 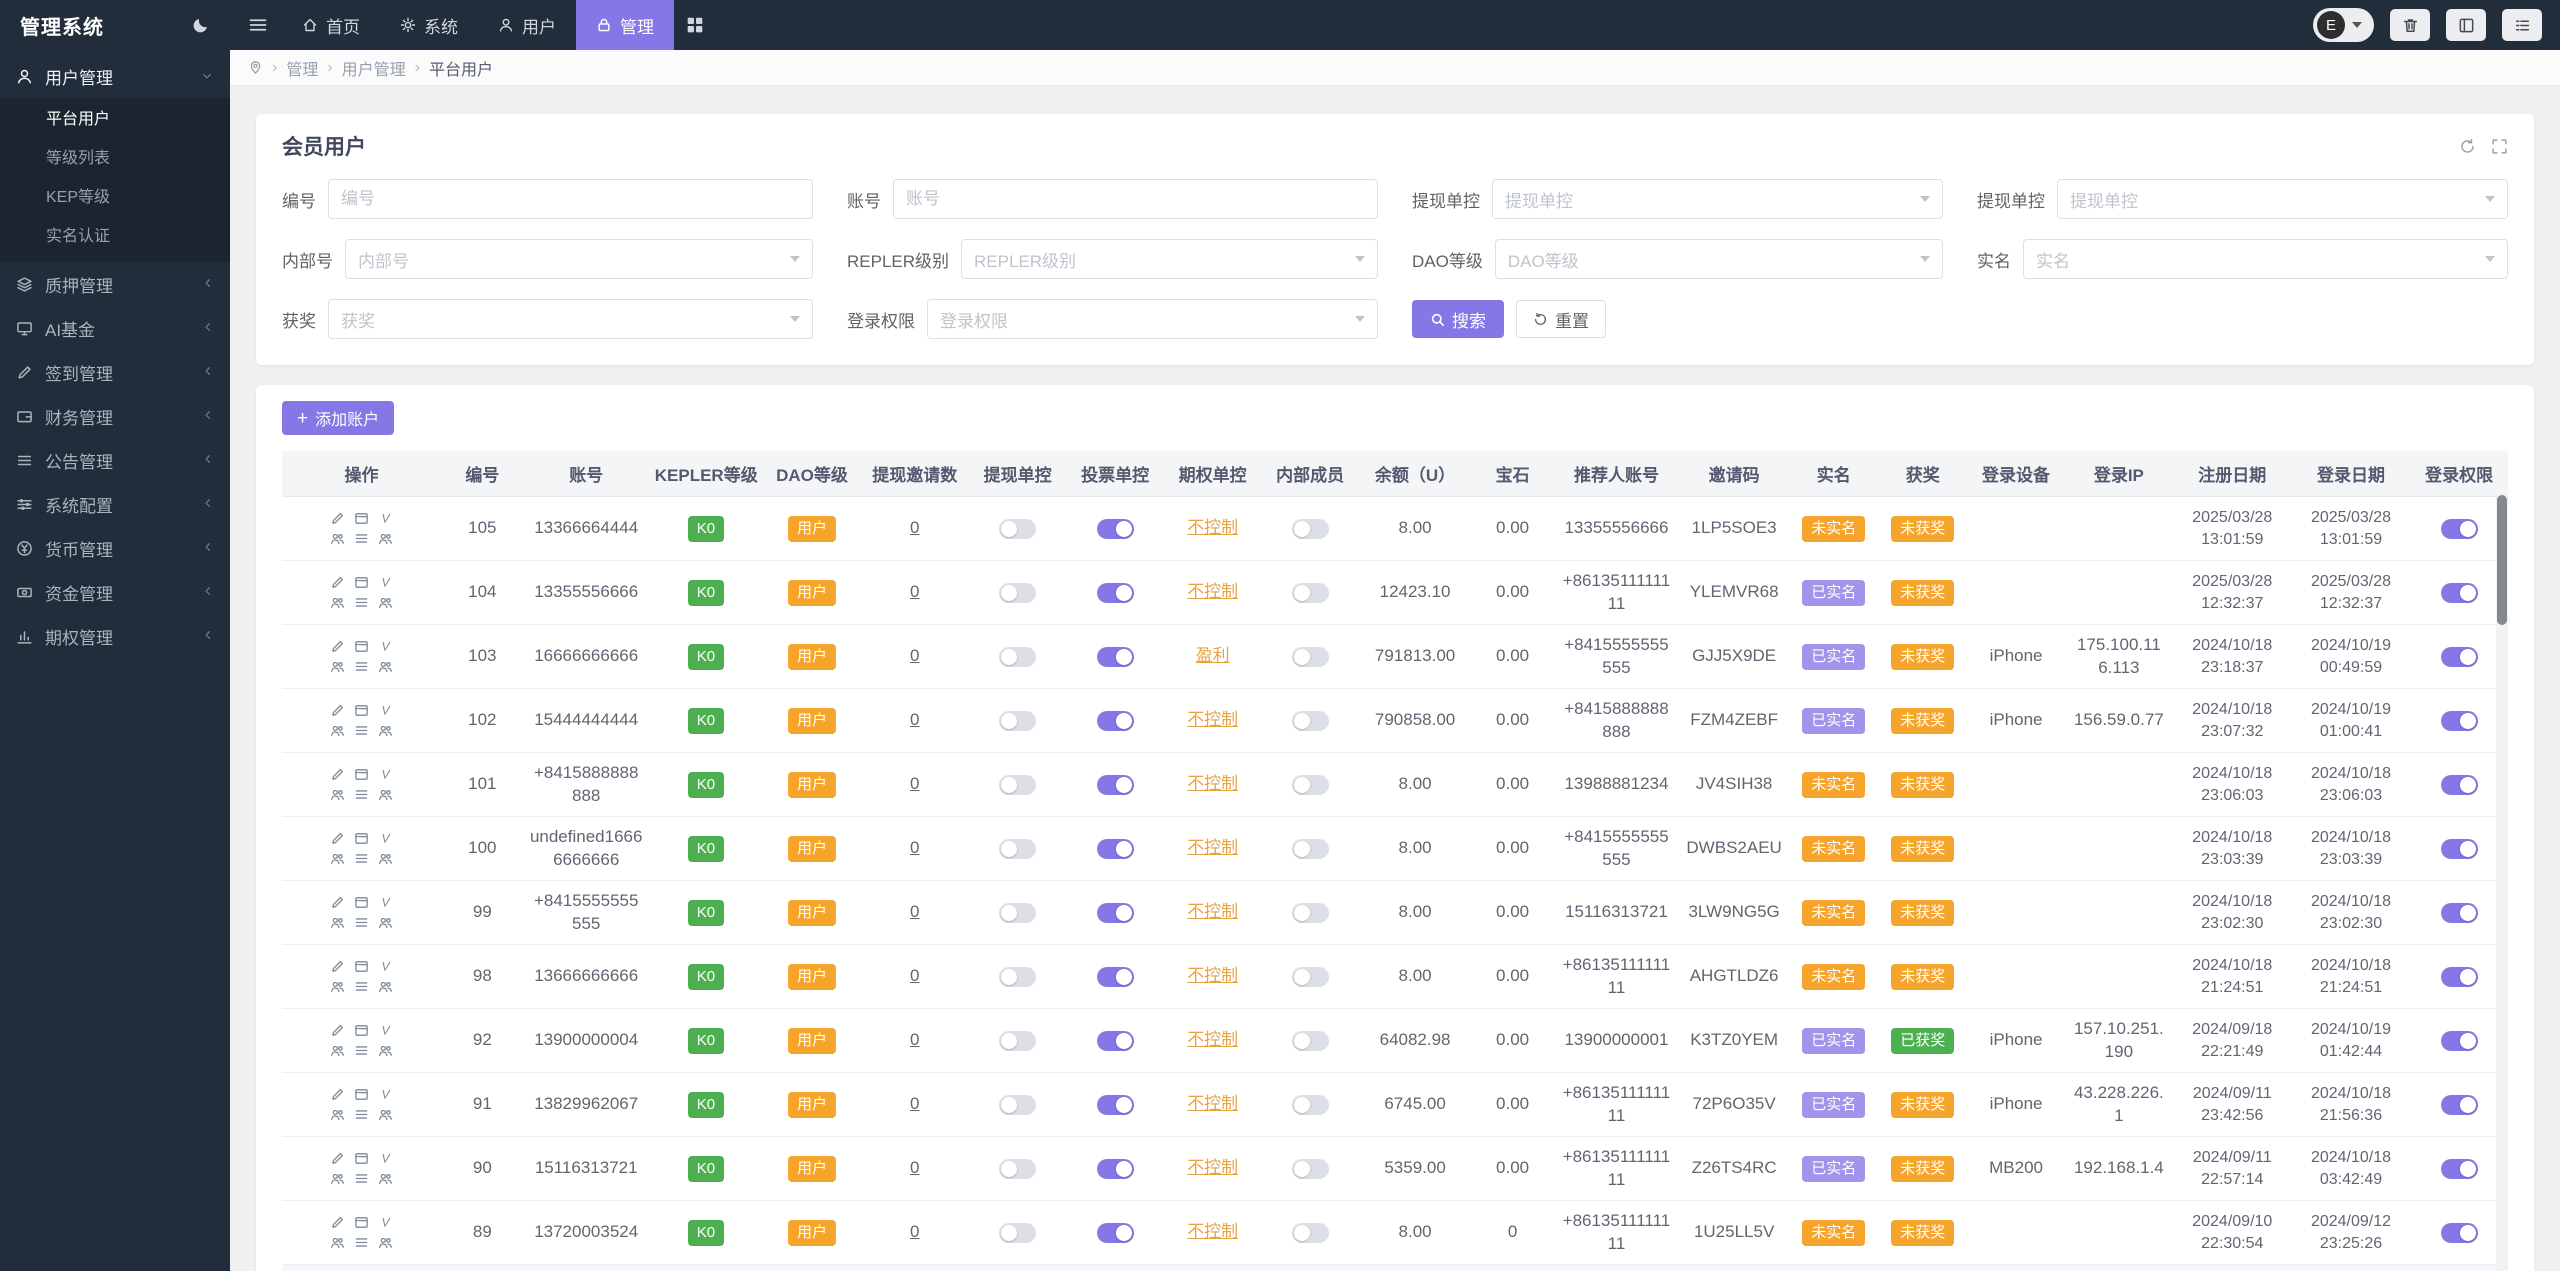 I want to click on nav-tab-1: 首页, so click(x=331, y=25).